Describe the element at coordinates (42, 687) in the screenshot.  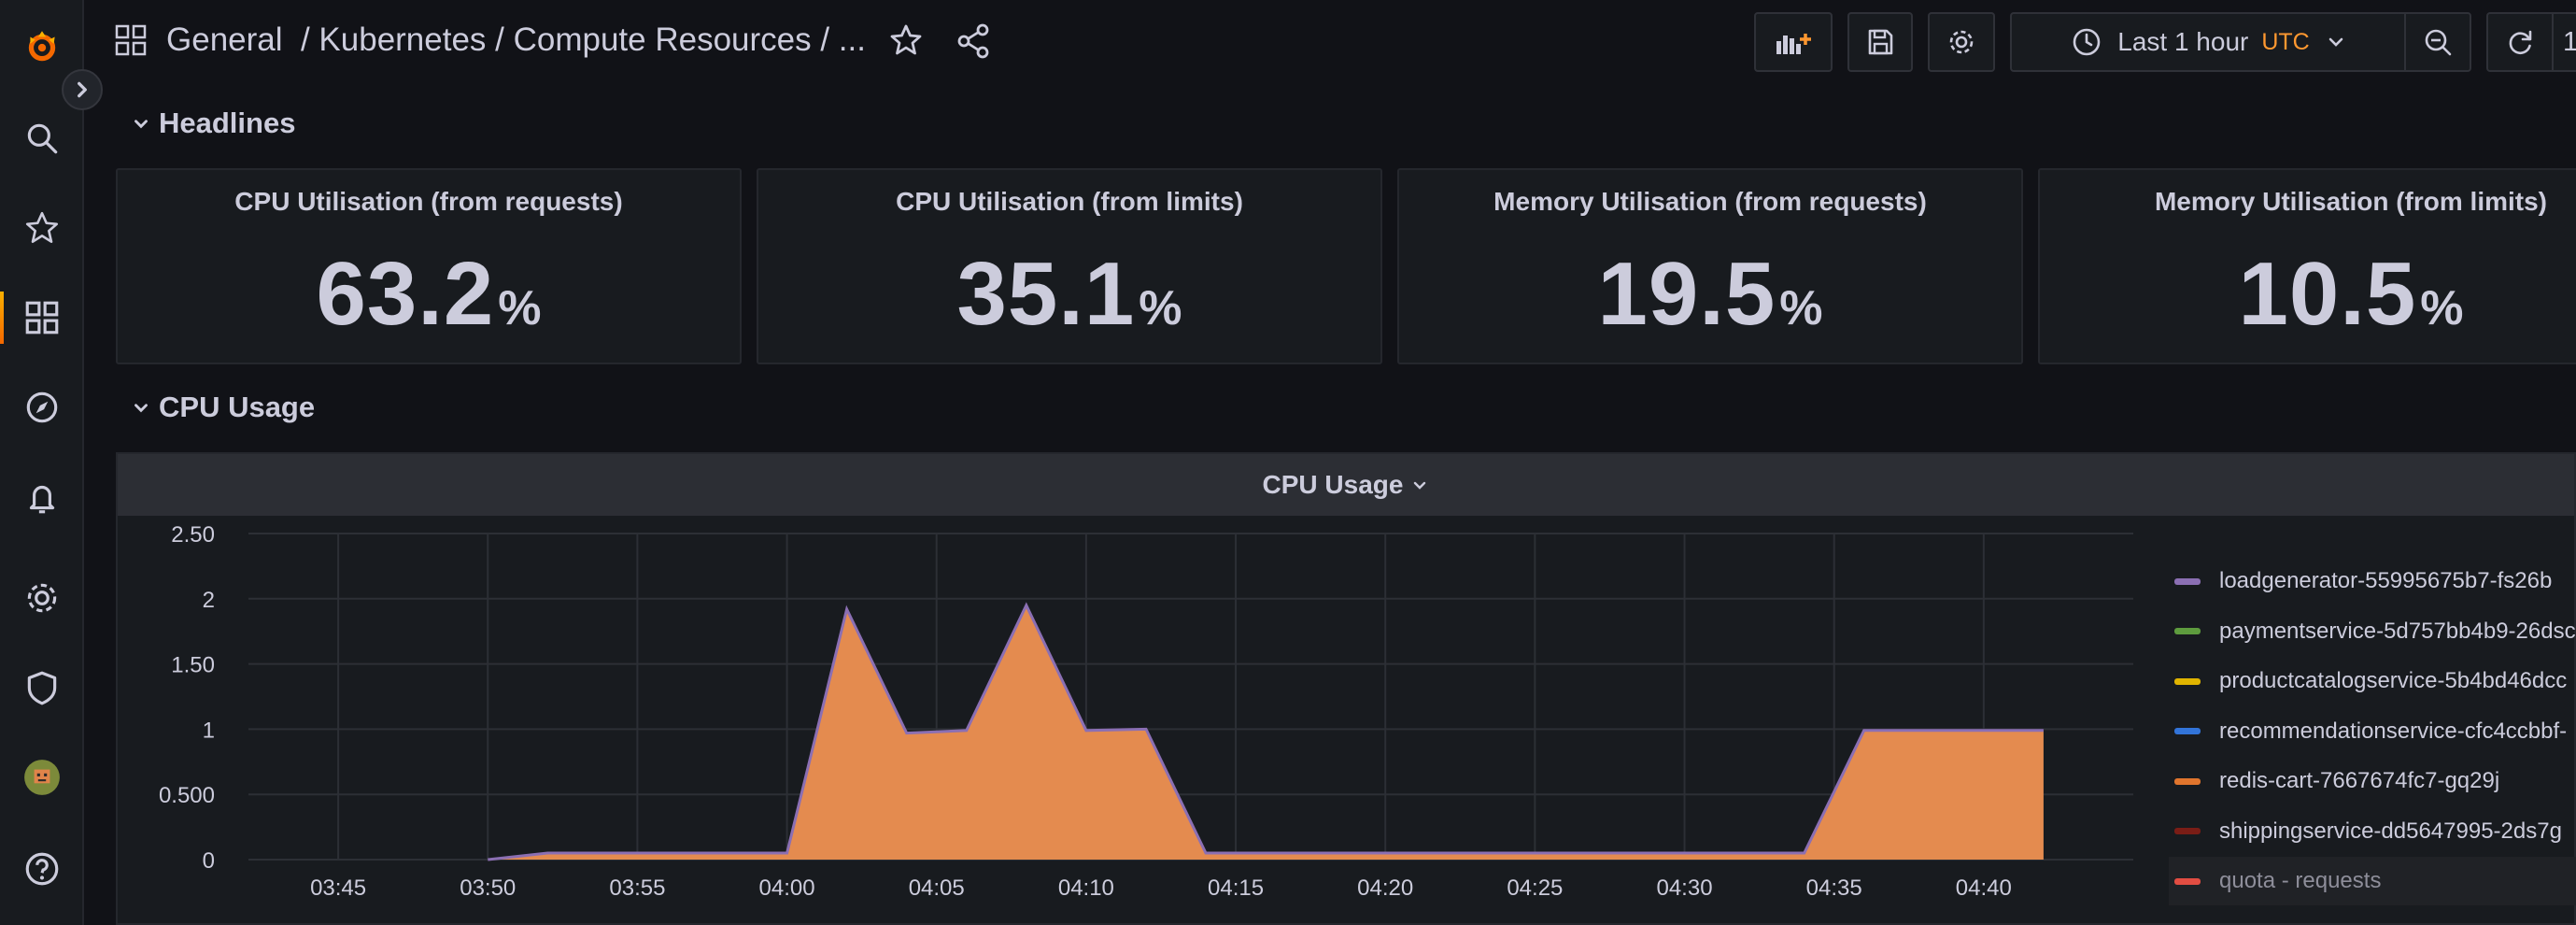
I see `shield-icon` at that location.